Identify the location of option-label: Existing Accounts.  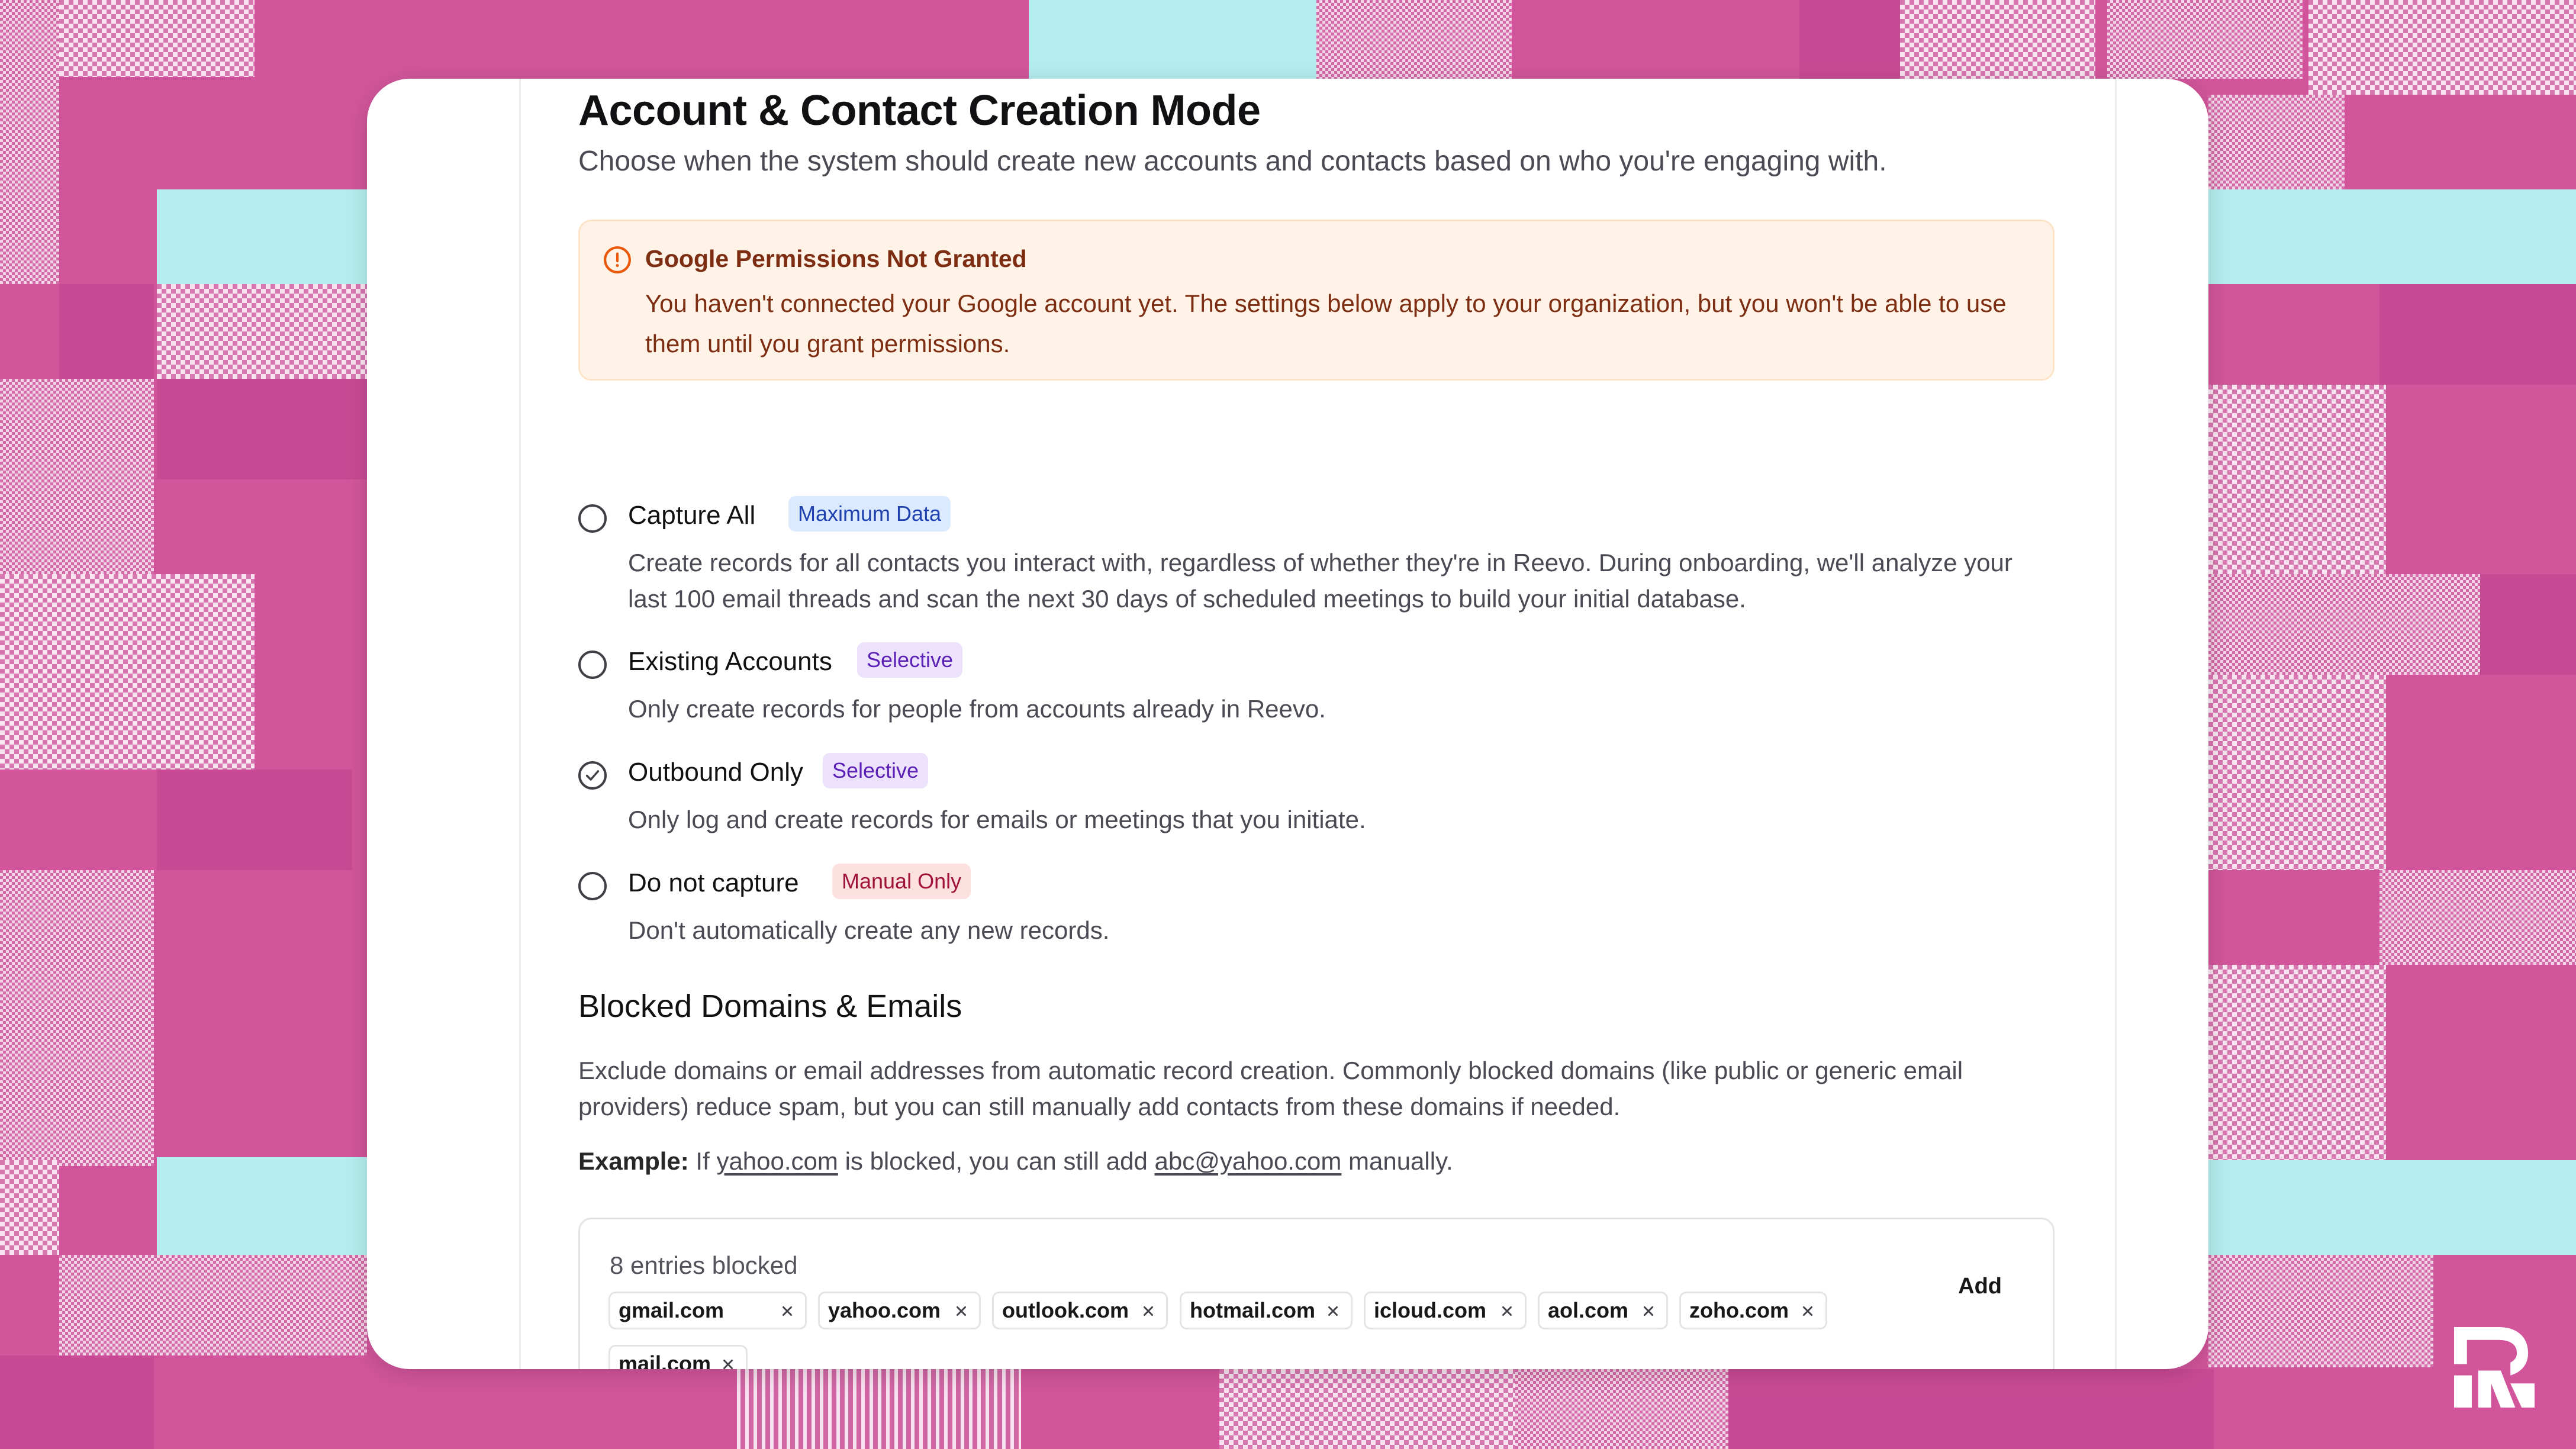
(730, 662).